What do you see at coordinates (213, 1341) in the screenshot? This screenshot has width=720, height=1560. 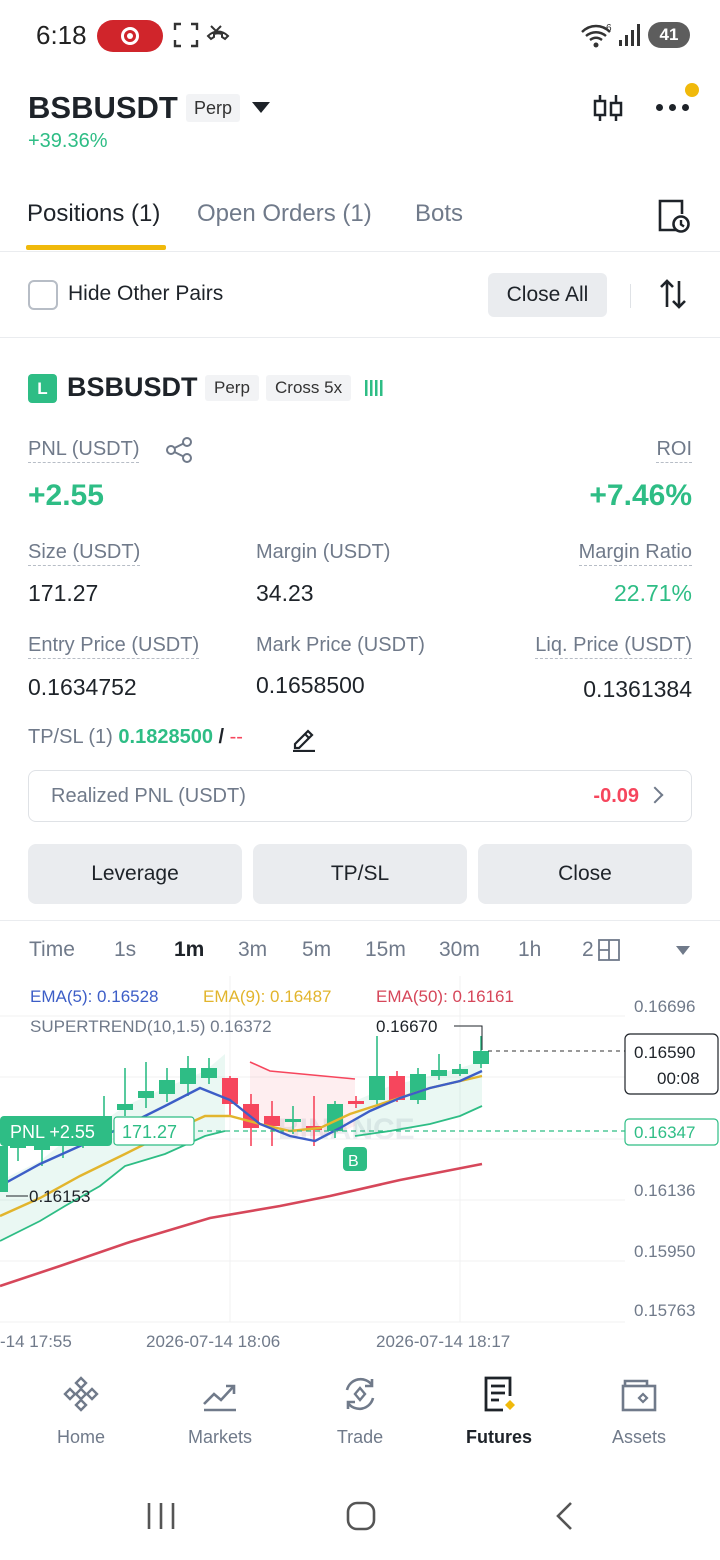 I see `time-axis-label: 2026-07-14 18:06` at bounding box center [213, 1341].